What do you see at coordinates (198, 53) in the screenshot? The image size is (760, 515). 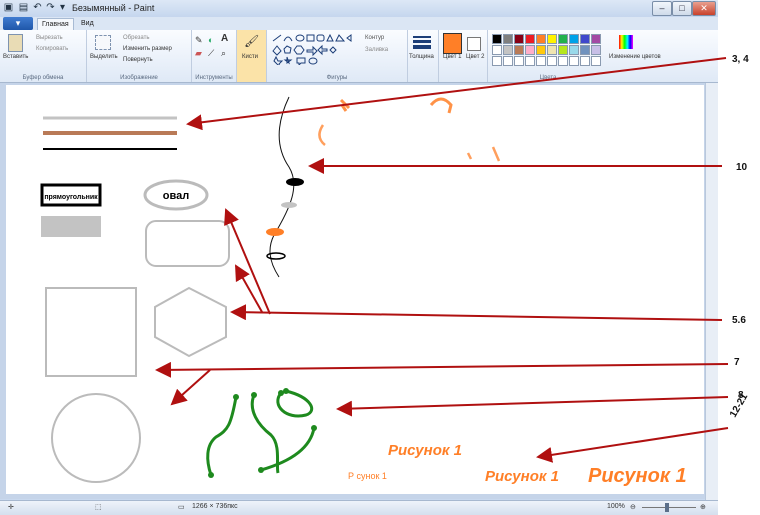 I see `eraser-icon: ▰` at bounding box center [198, 53].